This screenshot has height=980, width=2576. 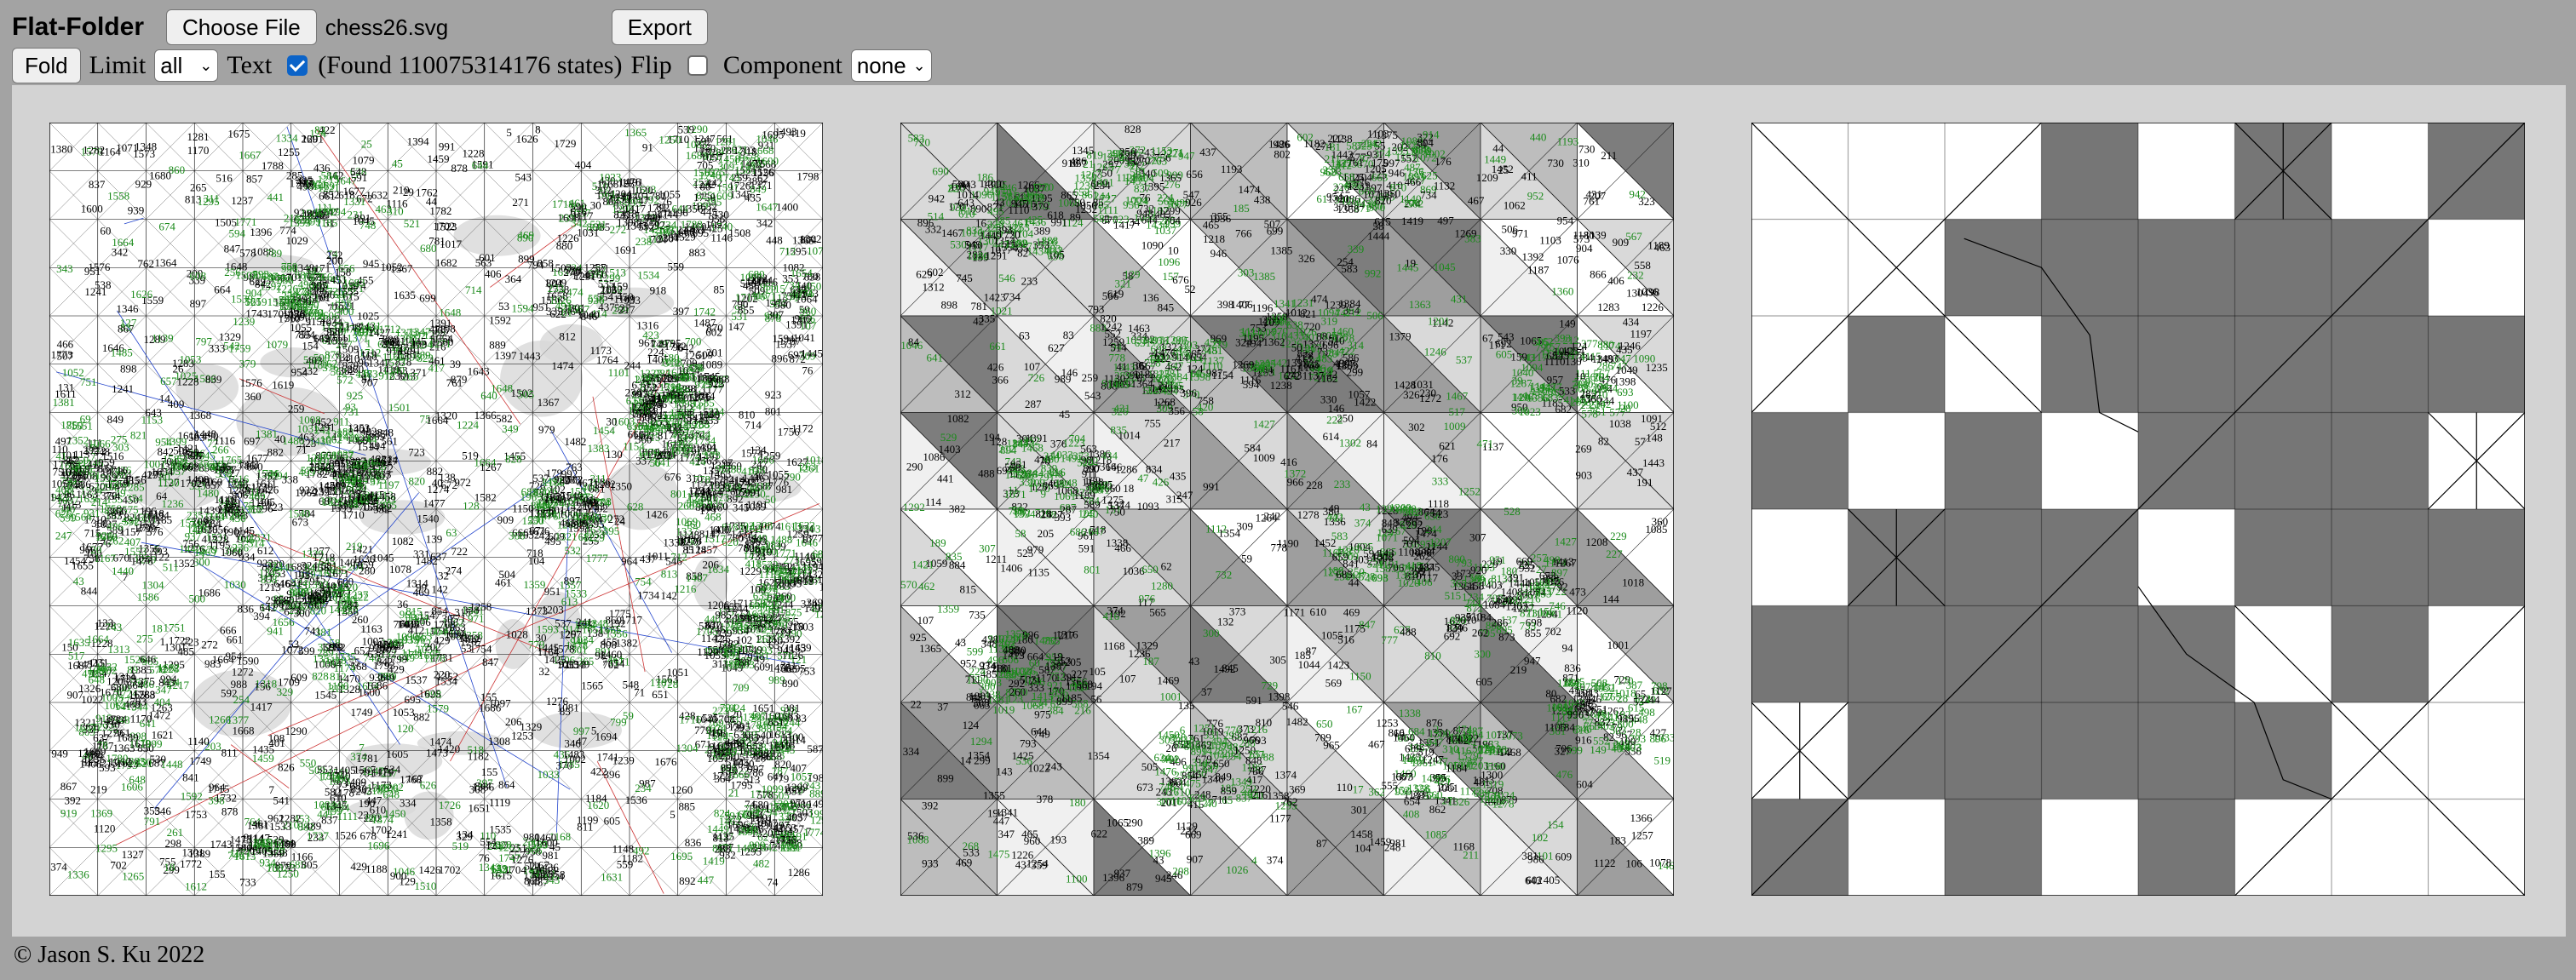 What do you see at coordinates (803, 807) in the screenshot?
I see `svg-text: 757` at bounding box center [803, 807].